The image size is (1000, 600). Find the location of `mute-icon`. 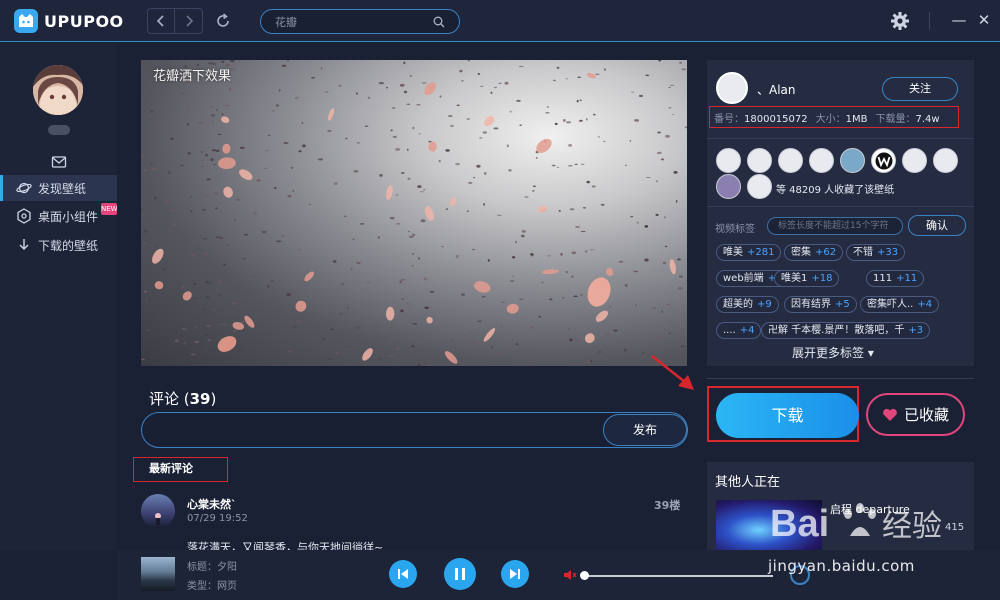

mute-icon is located at coordinates (570, 575).